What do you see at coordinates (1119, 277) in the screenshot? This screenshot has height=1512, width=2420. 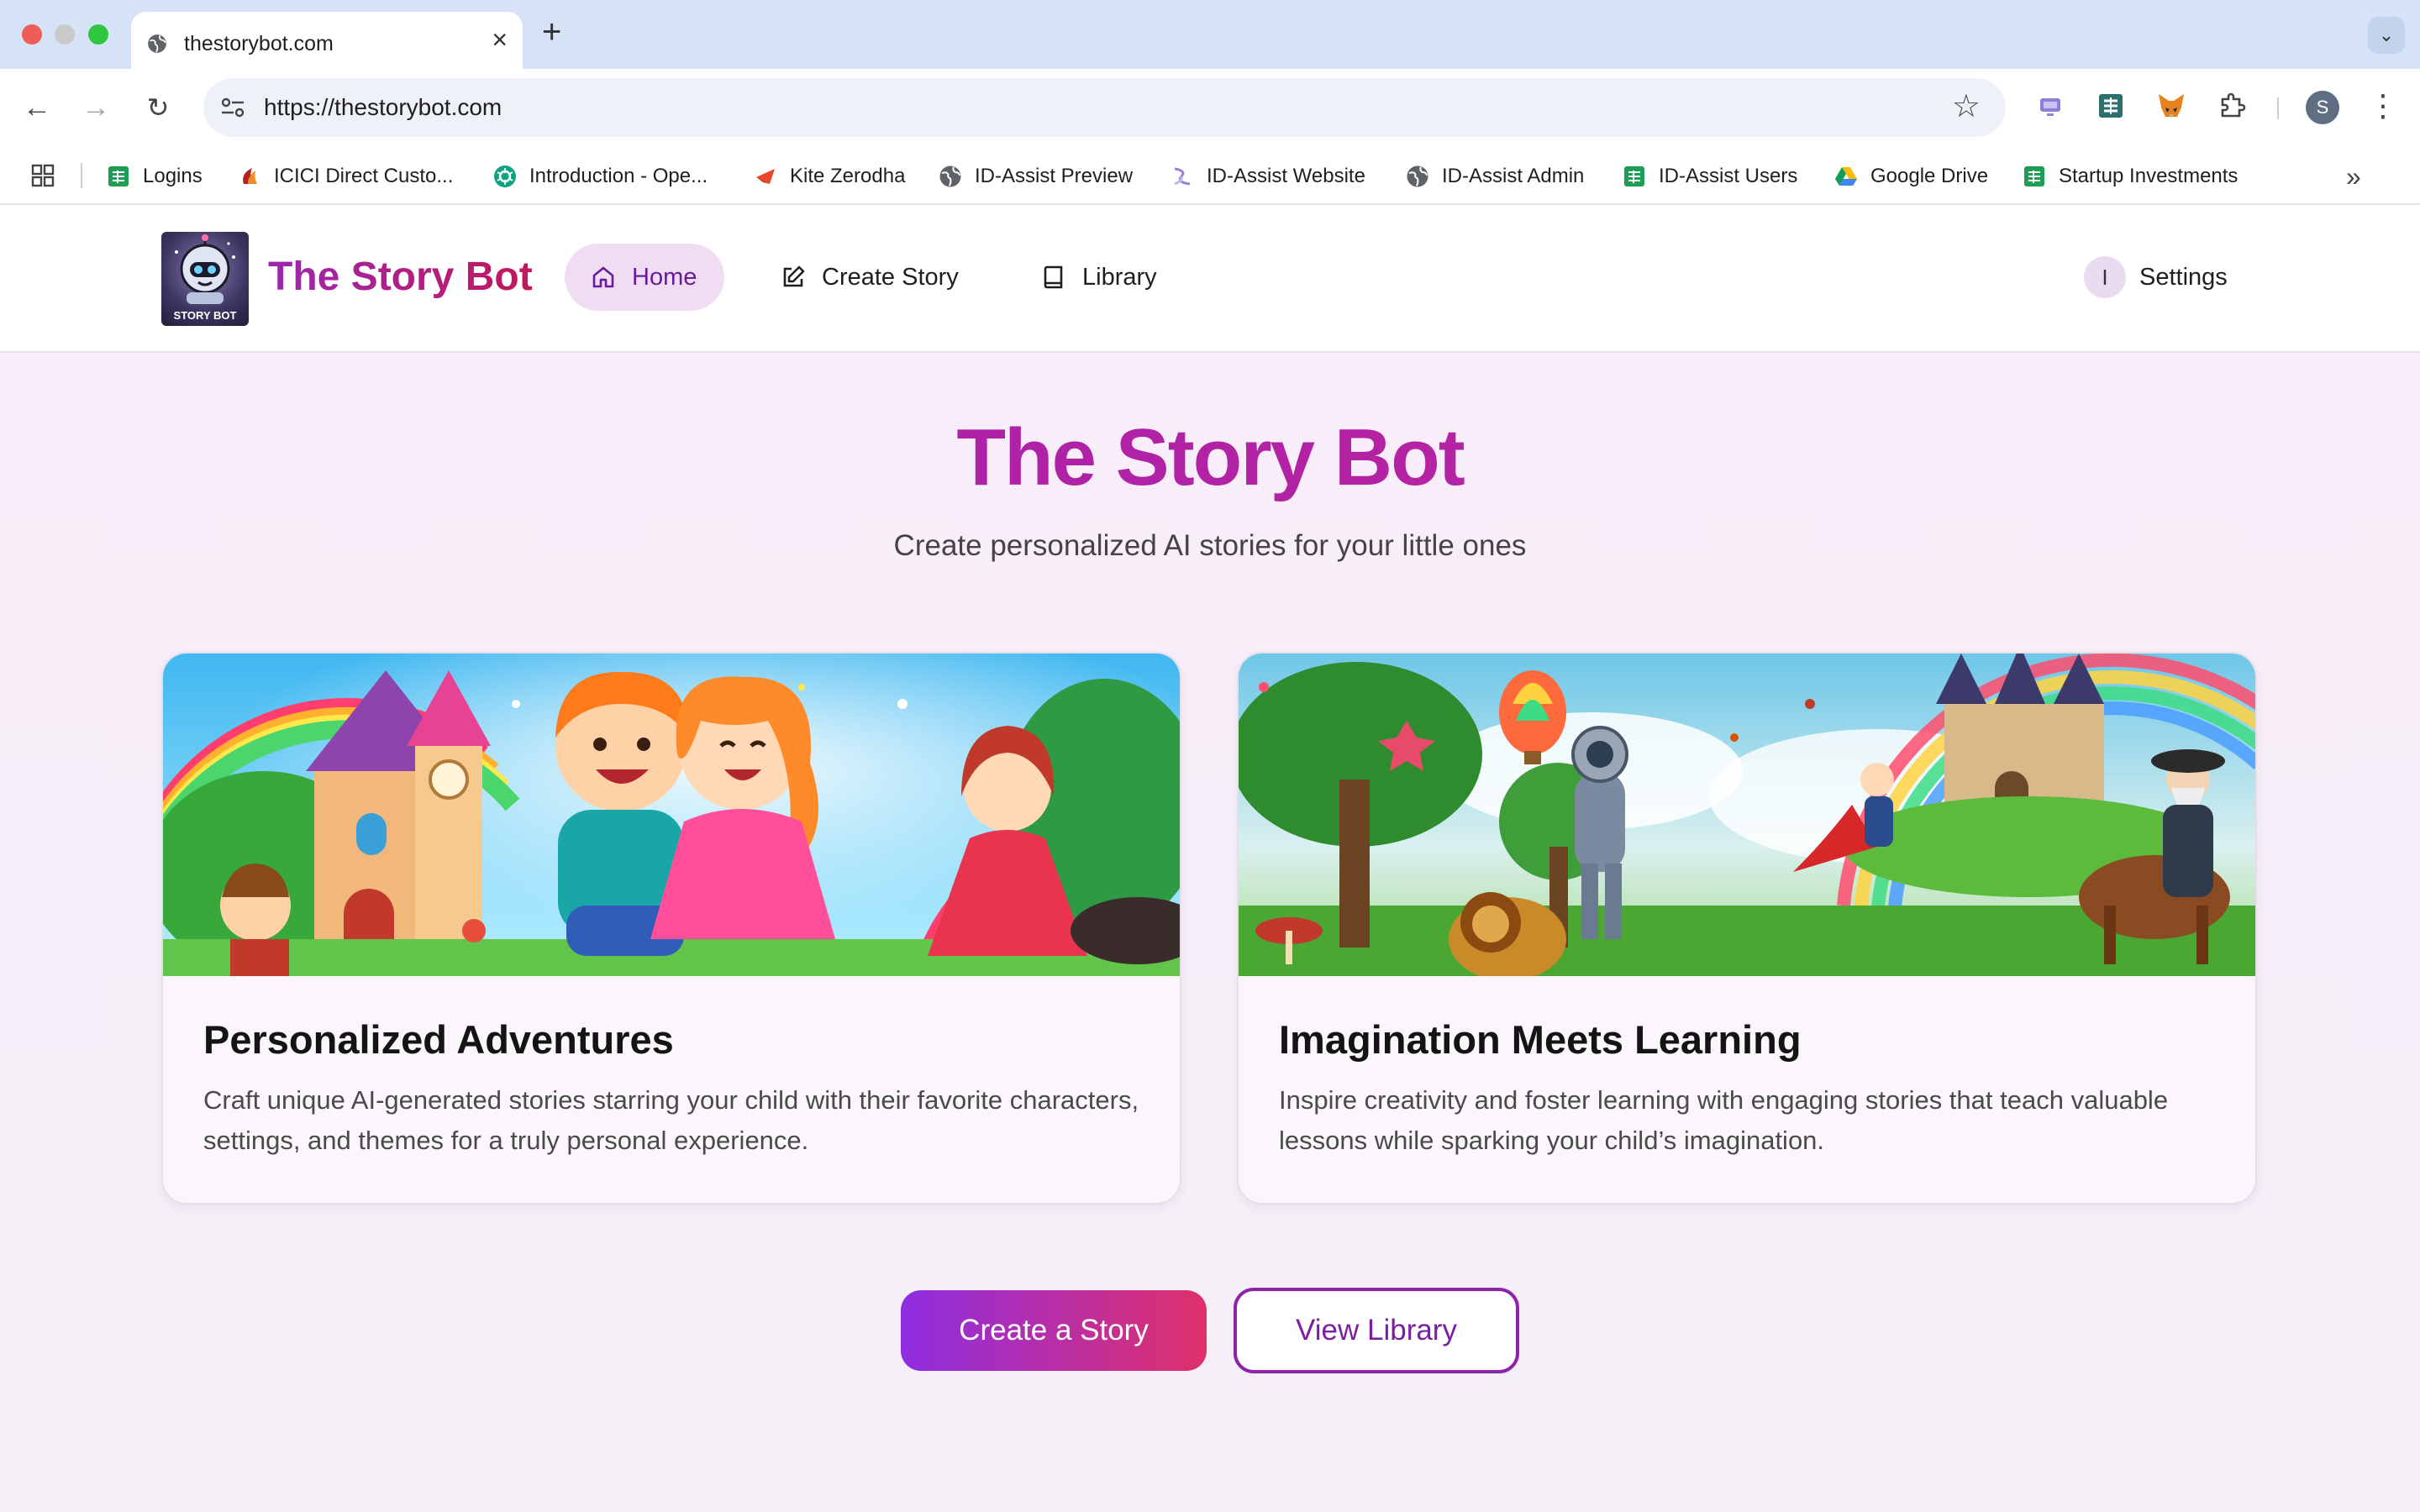 I see `nav-library-label: Library` at bounding box center [1119, 277].